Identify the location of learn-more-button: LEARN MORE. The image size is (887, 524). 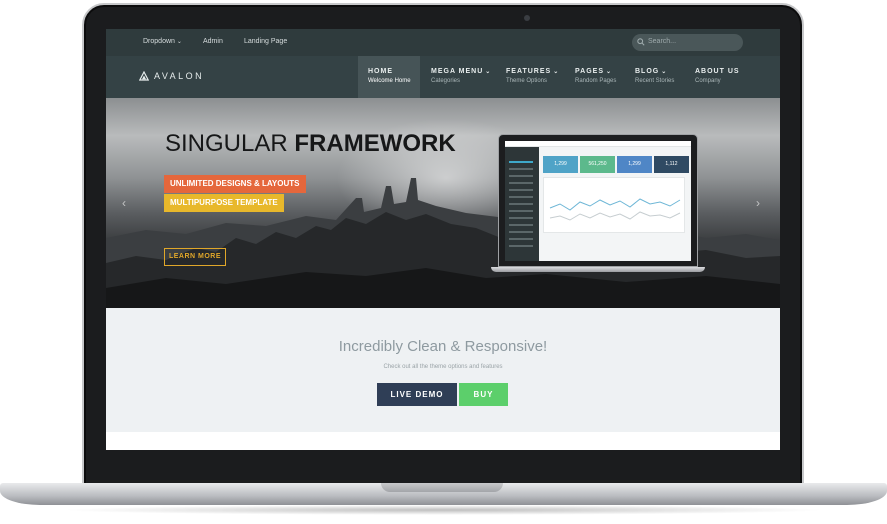
(195, 257).